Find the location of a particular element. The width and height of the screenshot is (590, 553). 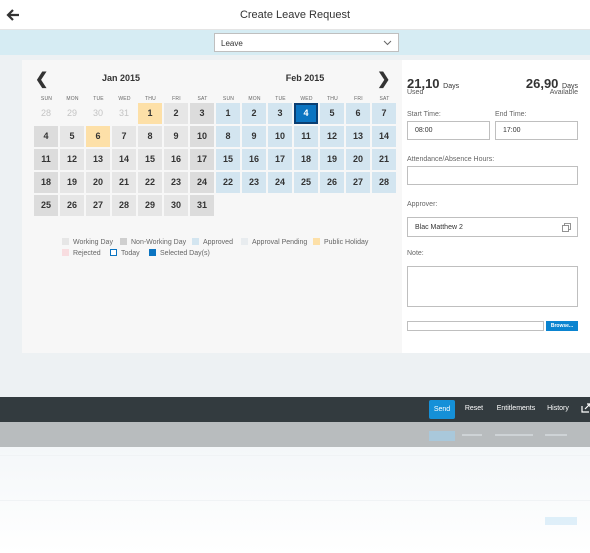

weekday-label: SUN is located at coordinates (228, 99).